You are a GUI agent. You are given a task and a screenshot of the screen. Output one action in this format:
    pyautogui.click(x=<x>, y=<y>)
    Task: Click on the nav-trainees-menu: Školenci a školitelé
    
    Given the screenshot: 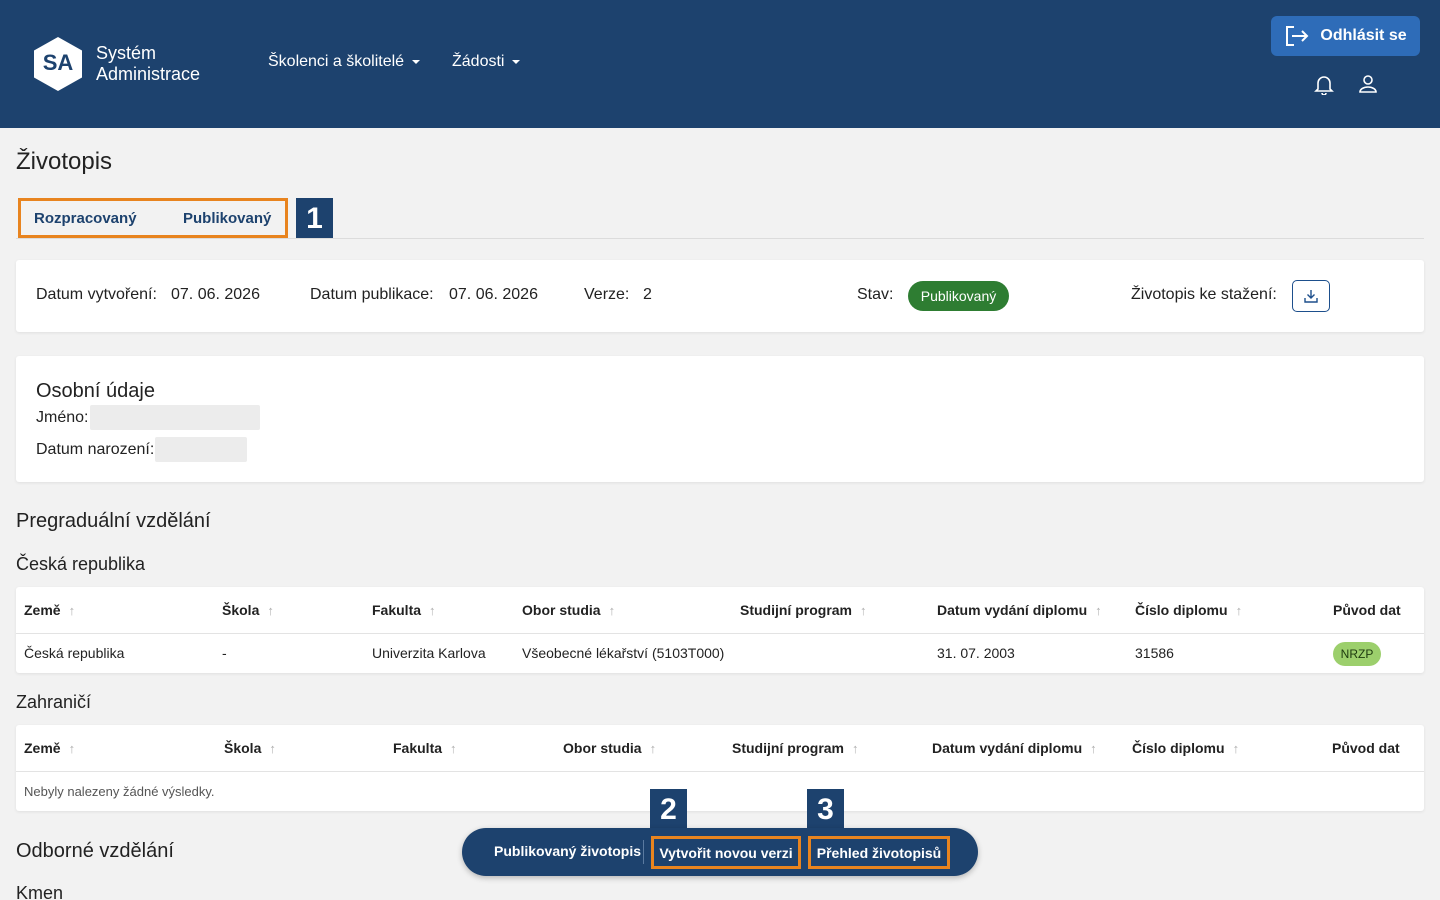 What is the action you would take?
    pyautogui.click(x=344, y=62)
    